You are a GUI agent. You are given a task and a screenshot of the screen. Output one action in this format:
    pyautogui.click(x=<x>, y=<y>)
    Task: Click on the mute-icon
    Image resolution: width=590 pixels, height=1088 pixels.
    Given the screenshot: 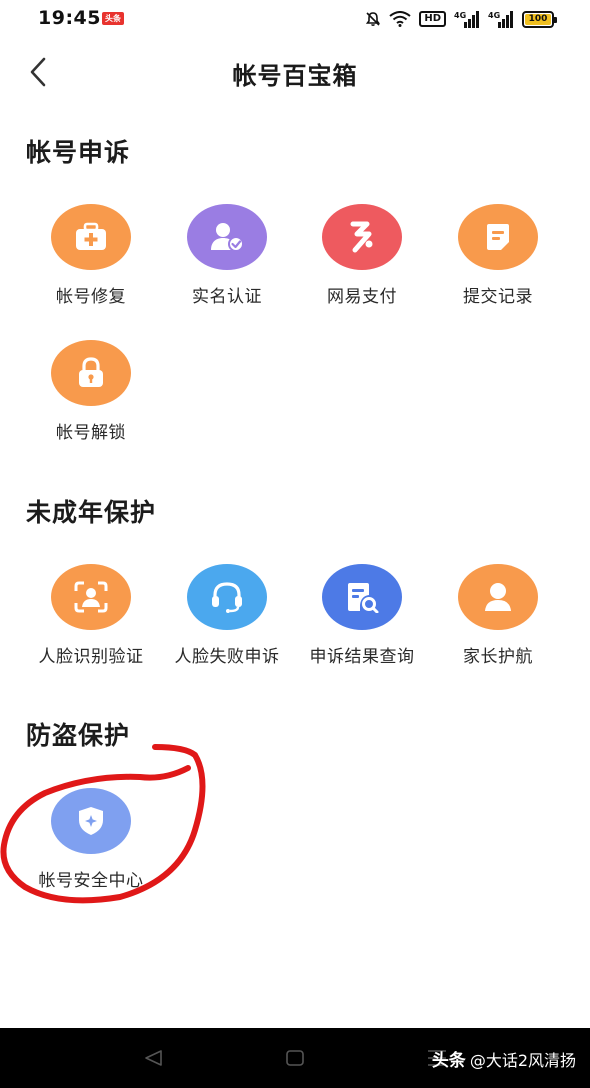 What is the action you would take?
    pyautogui.click(x=373, y=19)
    